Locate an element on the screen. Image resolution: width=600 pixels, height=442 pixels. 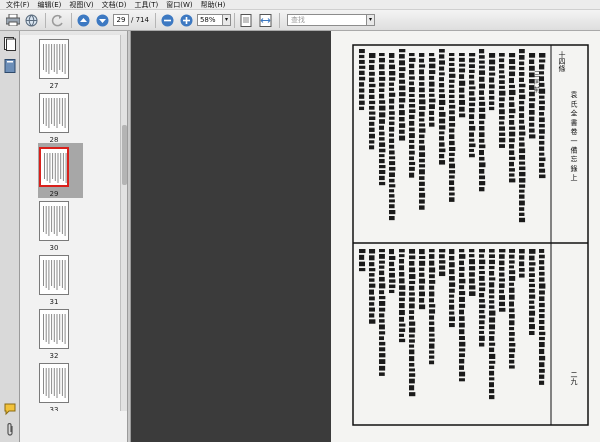
comments-icon is located at coordinates (10, 409).